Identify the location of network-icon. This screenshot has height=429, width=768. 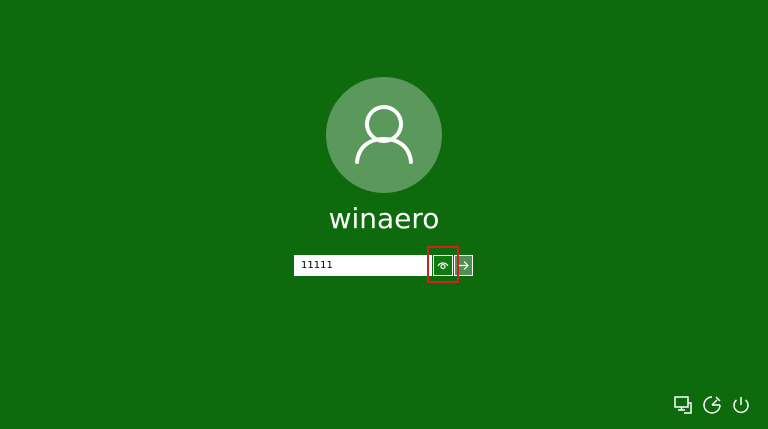
(683, 405).